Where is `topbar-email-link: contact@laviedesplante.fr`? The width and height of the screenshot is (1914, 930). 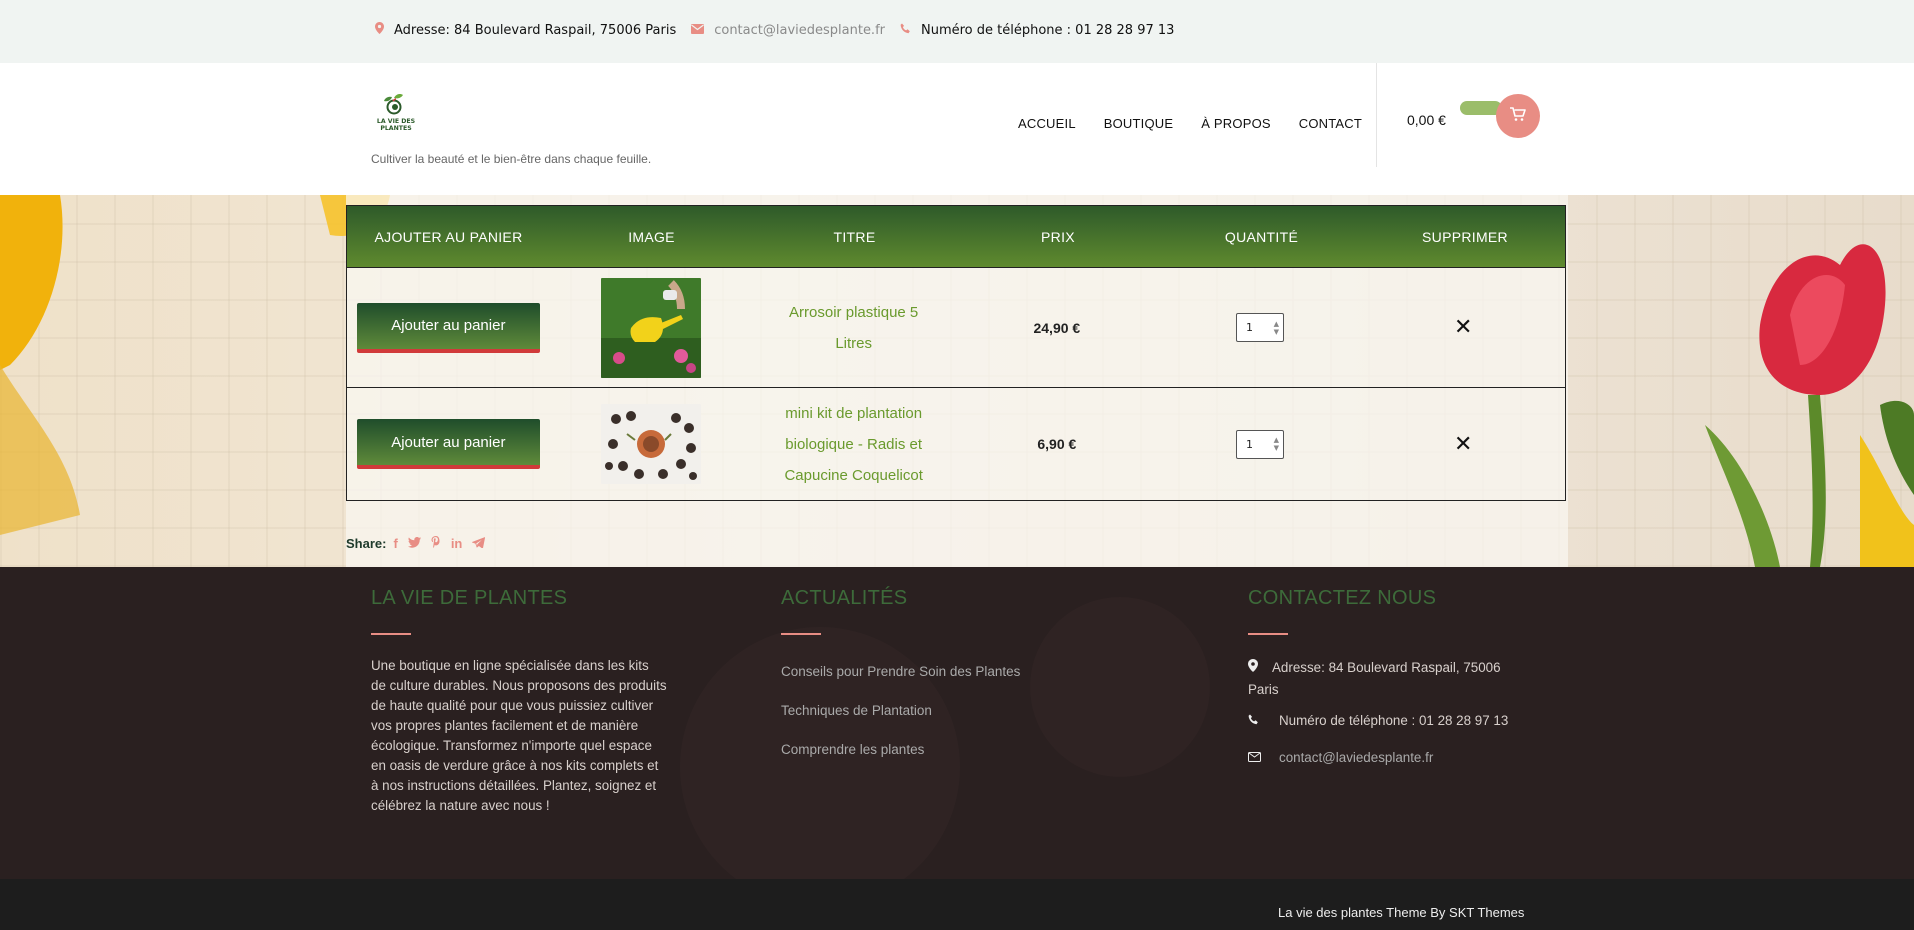
topbar-email-link: contact@laviedesplante.fr is located at coordinates (799, 30).